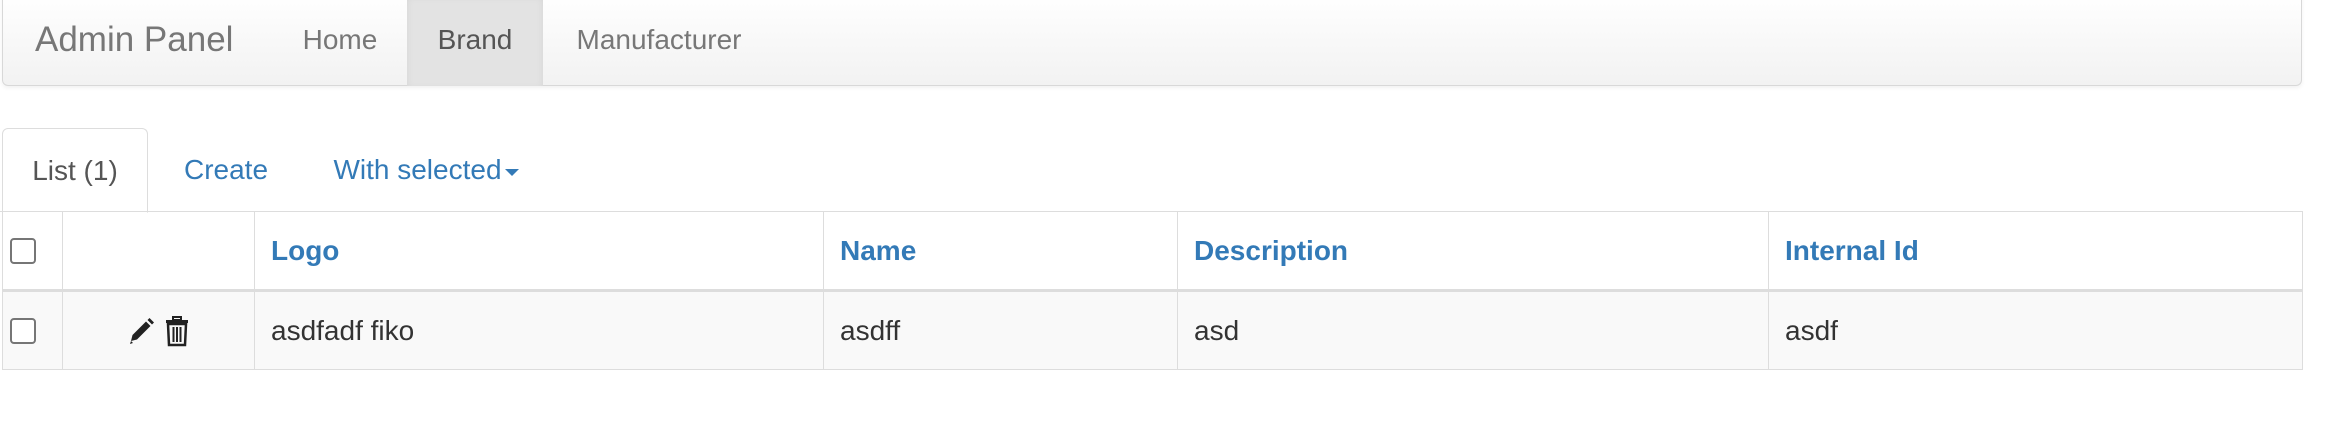 Image resolution: width=2330 pixels, height=440 pixels. What do you see at coordinates (22, 330) in the screenshot?
I see `row-checkbox` at bounding box center [22, 330].